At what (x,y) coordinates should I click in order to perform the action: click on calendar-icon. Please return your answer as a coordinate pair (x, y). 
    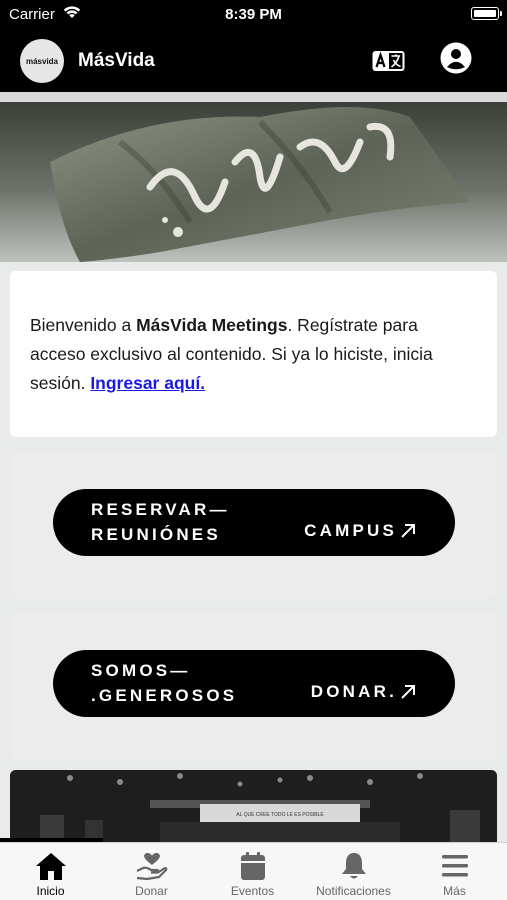
    Looking at the image, I should click on (252, 868).